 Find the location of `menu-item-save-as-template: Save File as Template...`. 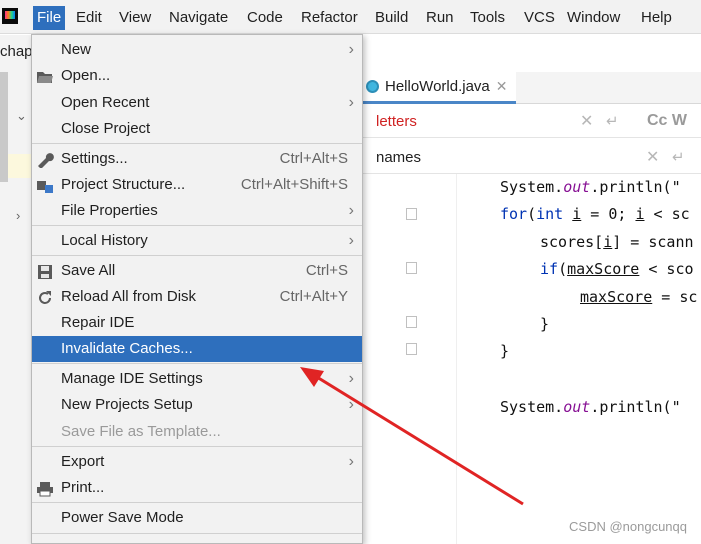

menu-item-save-as-template: Save File as Template... is located at coordinates (197, 432).